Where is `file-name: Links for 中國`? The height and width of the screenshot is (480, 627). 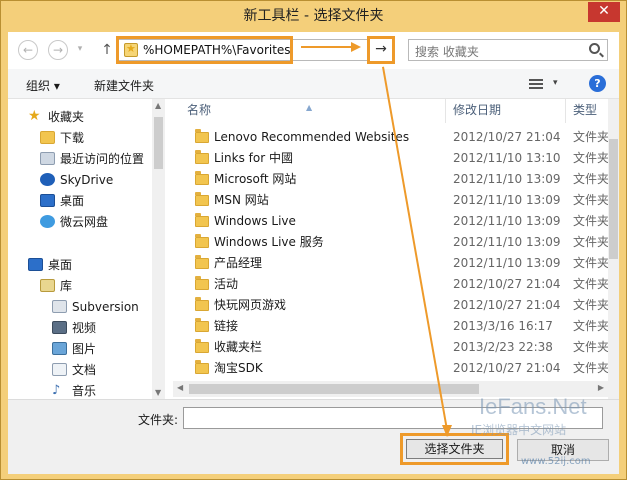
file-name: Links for 中國 is located at coordinates (253, 158).